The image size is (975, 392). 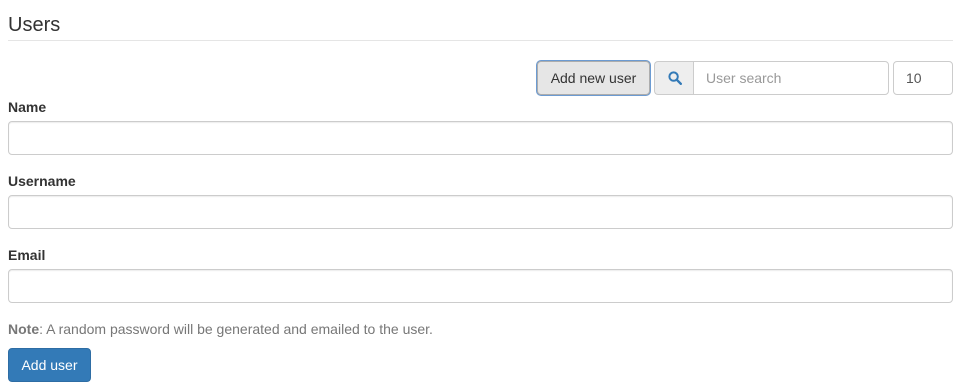 What do you see at coordinates (480, 212) in the screenshot?
I see `username-field` at bounding box center [480, 212].